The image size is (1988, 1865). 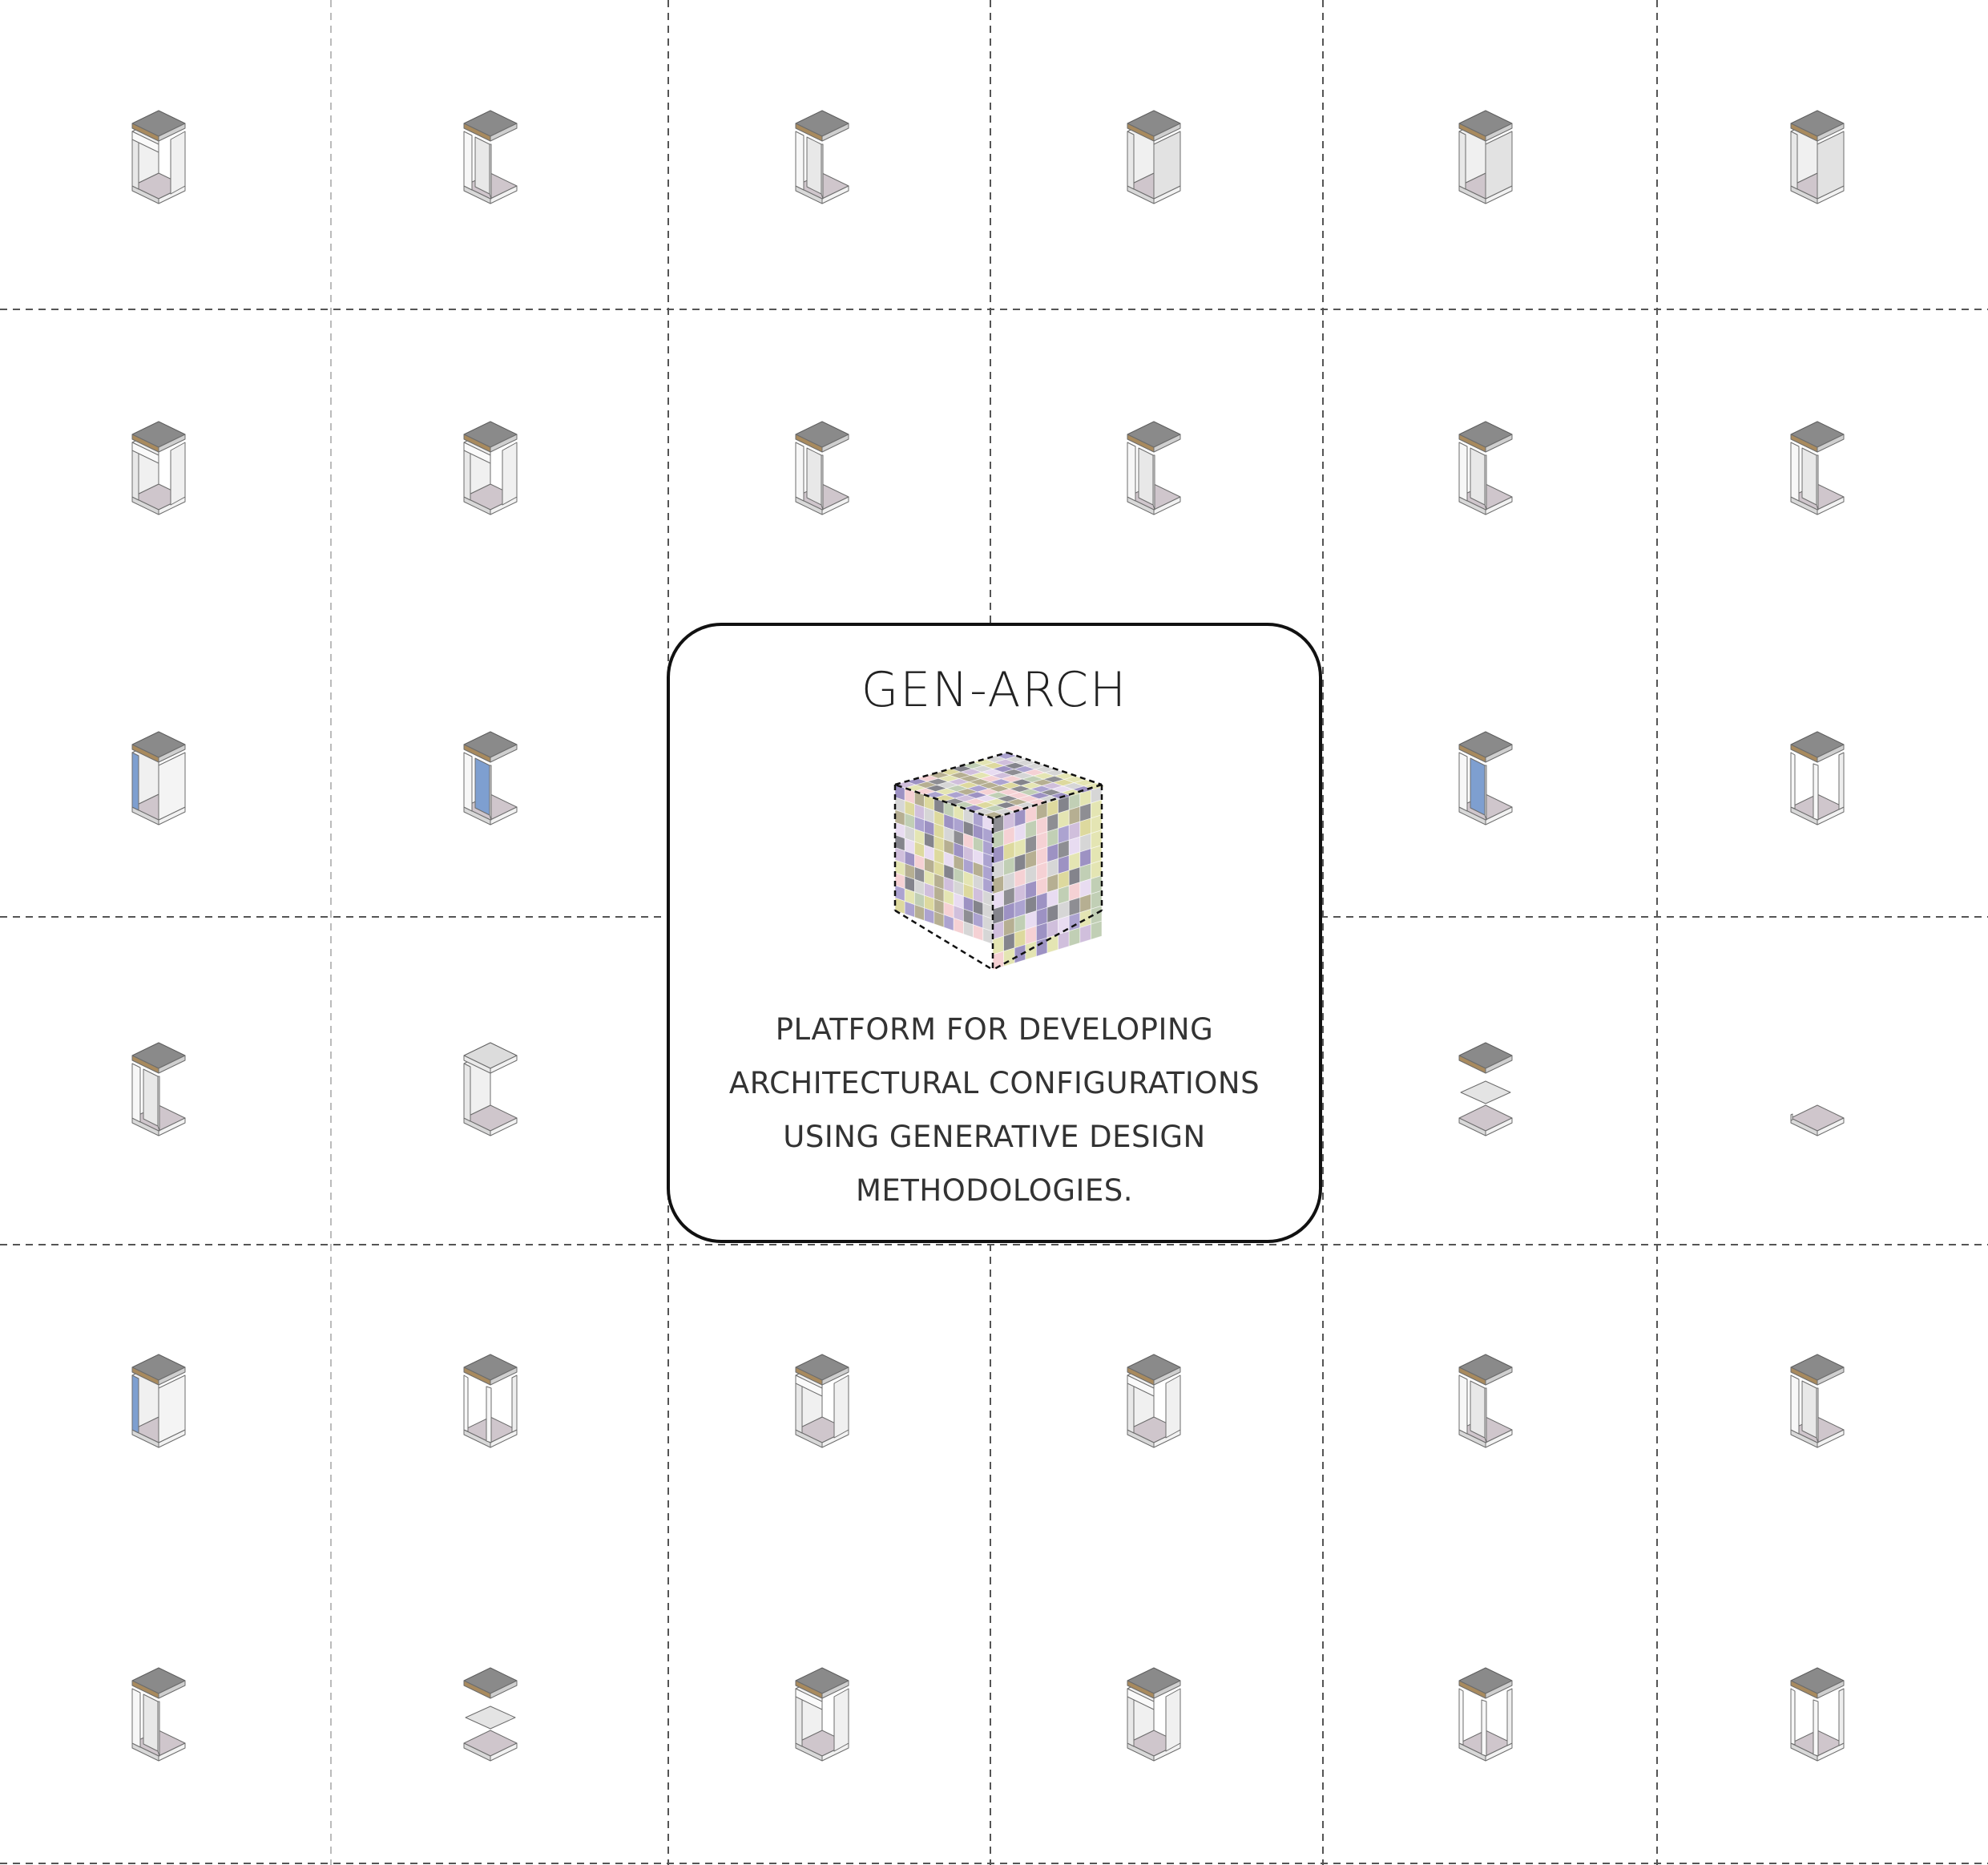 I want to click on voxel-cube-icon, so click(x=998, y=862).